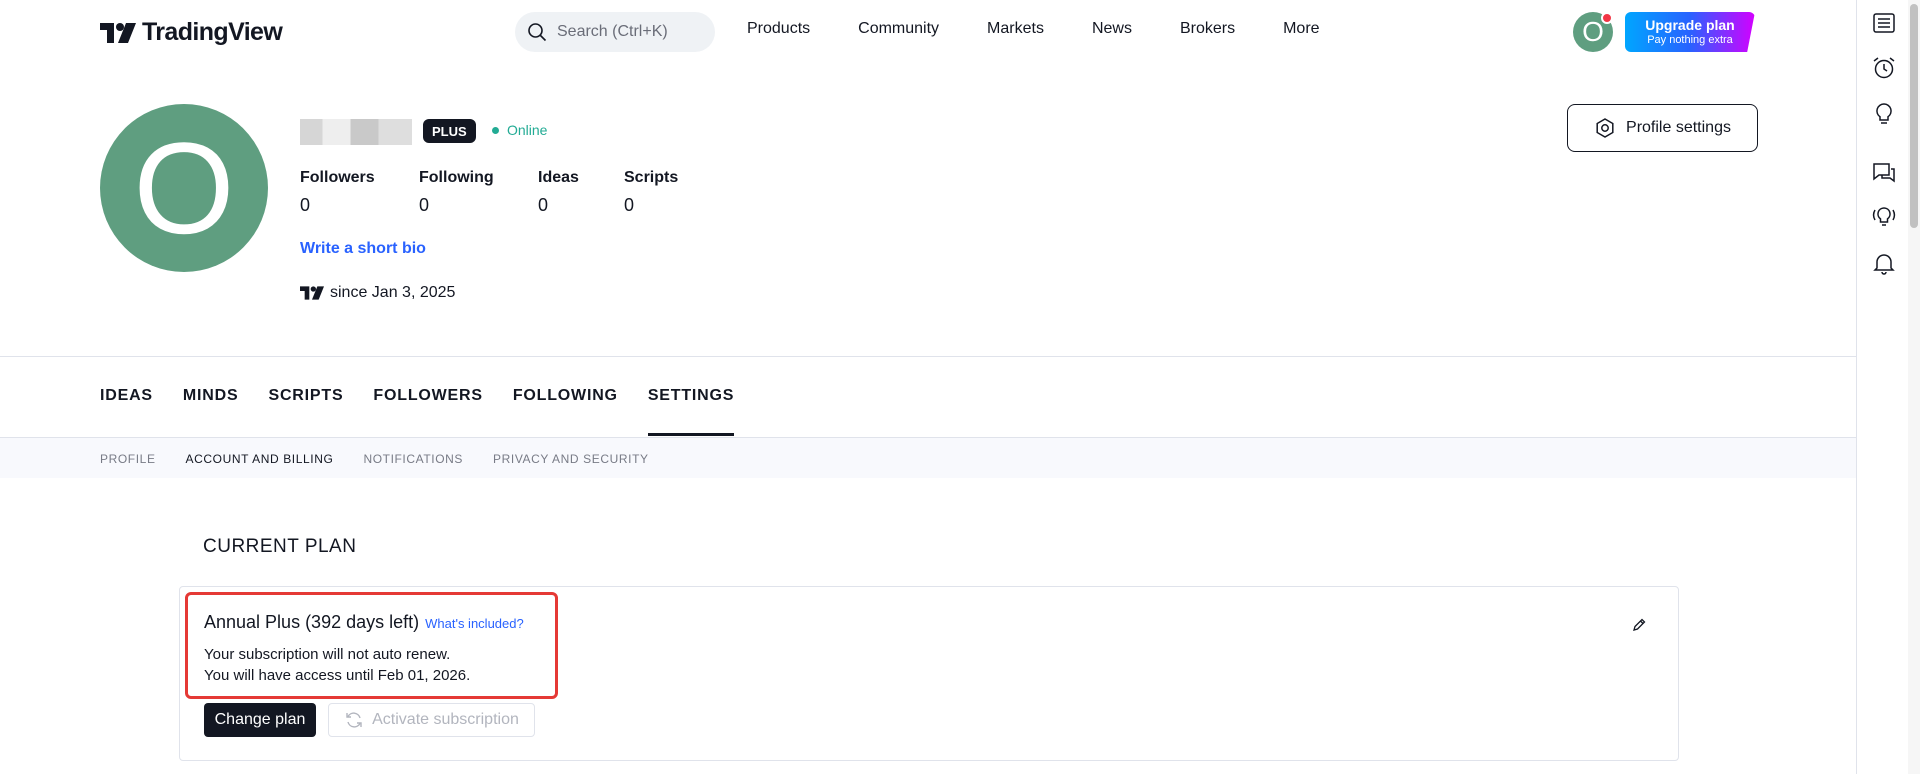 This screenshot has height=774, width=1920. Describe the element at coordinates (280, 546) in the screenshot. I see `current-plan-heading: CURRENT PLAN` at that location.